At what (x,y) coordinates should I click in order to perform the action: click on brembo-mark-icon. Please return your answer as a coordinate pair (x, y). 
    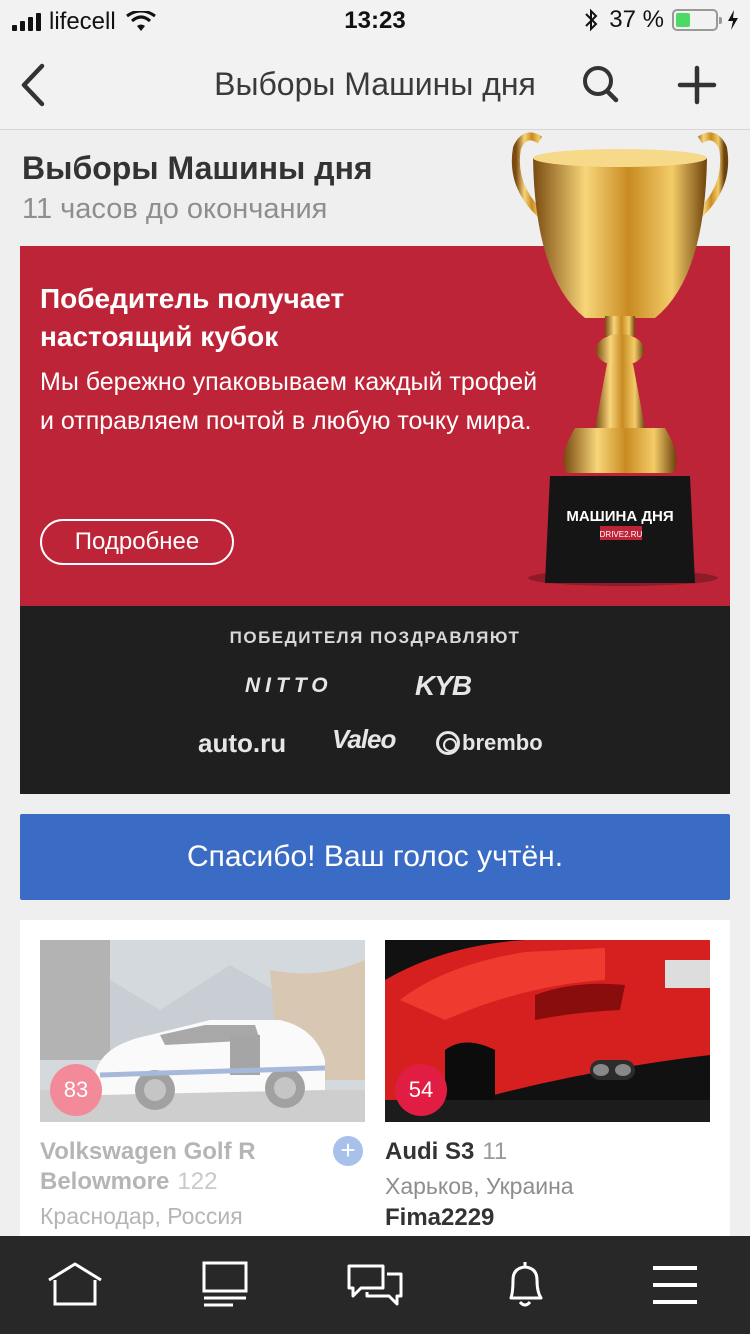
    Looking at the image, I should click on (448, 743).